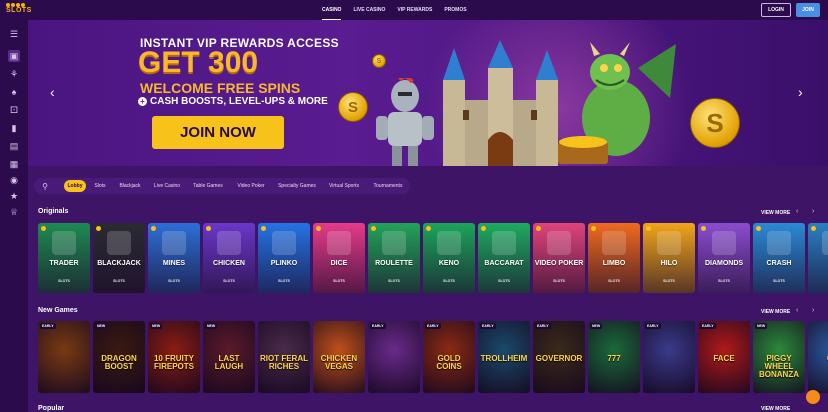 This screenshot has width=828, height=412. I want to click on new-game-tile: EARLY GOVERNOR, so click(559, 357).